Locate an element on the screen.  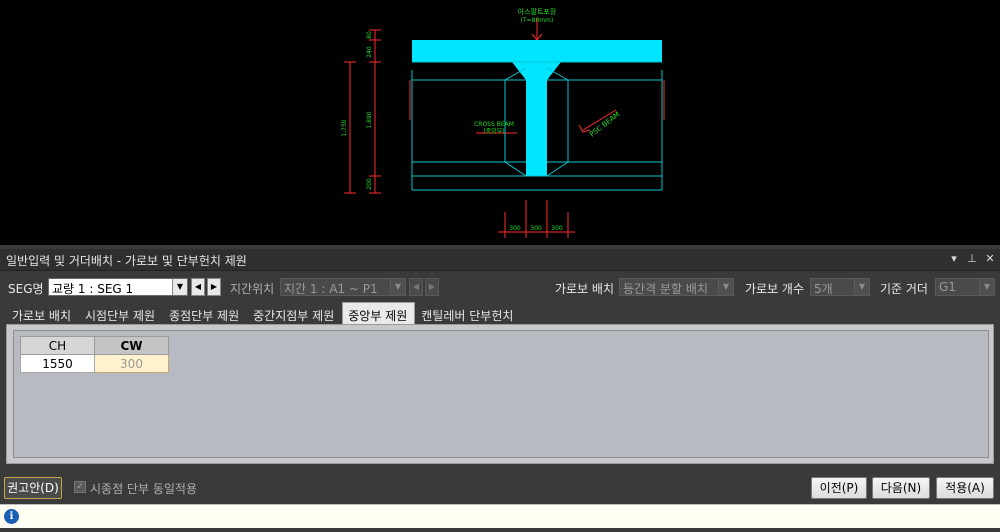
beam-count-value: 5개 is located at coordinates (823, 289).